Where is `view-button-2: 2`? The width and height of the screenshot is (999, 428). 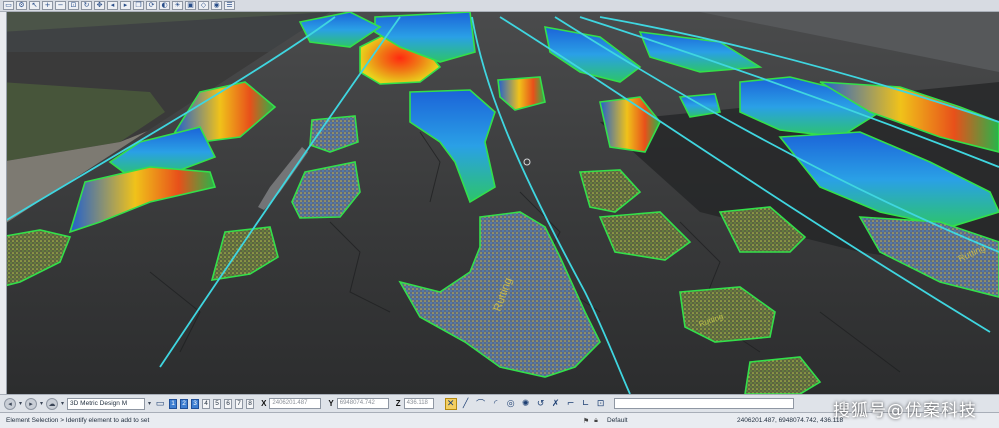 view-button-2: 2 is located at coordinates (184, 403).